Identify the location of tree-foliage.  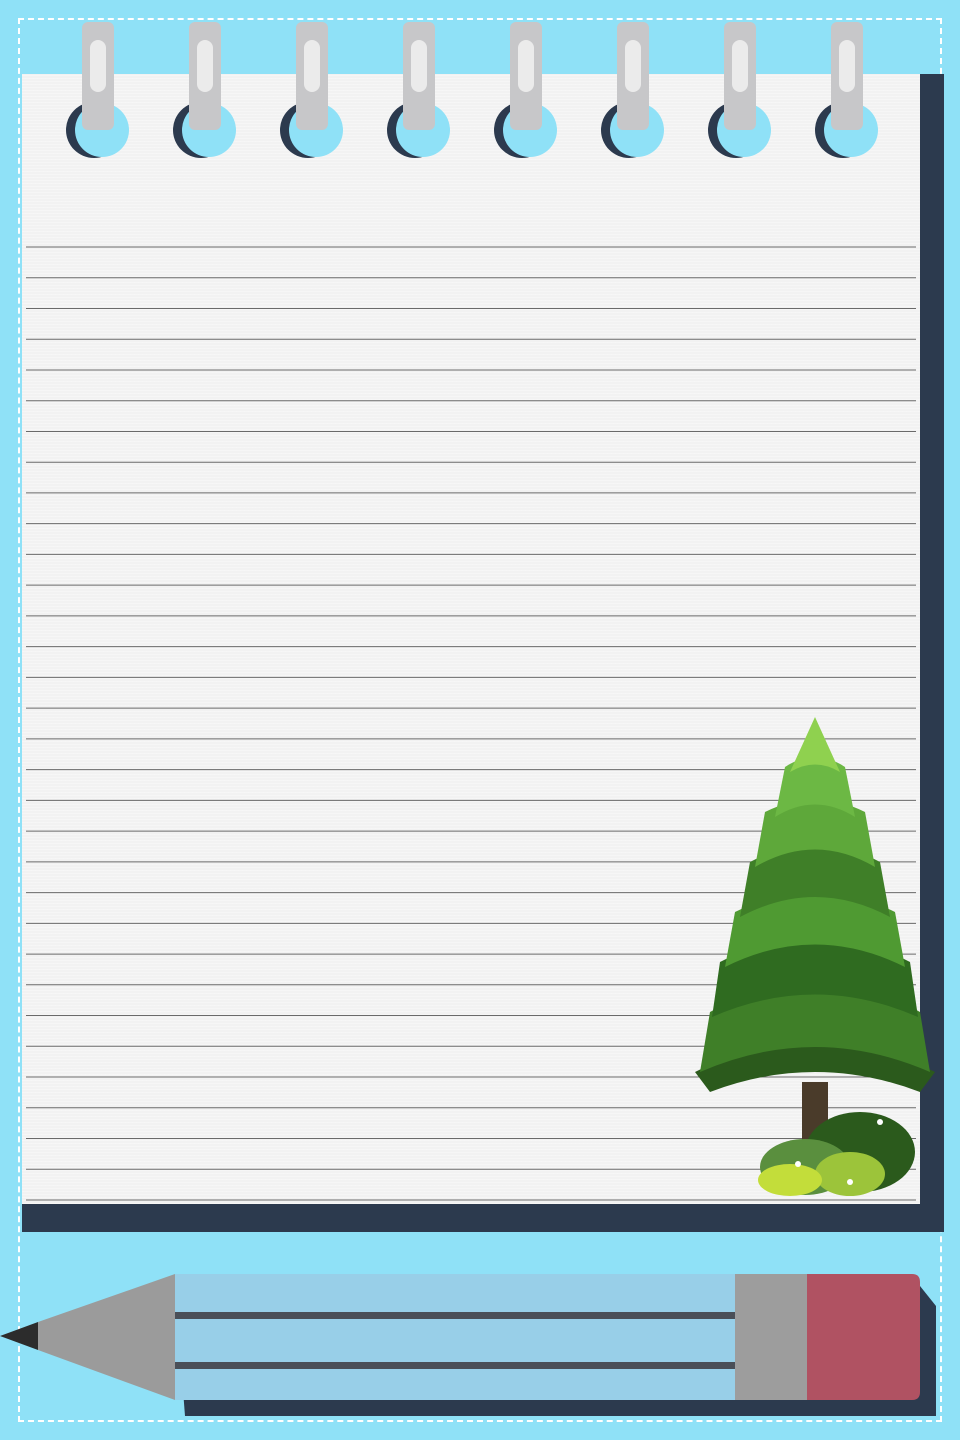
(815, 904).